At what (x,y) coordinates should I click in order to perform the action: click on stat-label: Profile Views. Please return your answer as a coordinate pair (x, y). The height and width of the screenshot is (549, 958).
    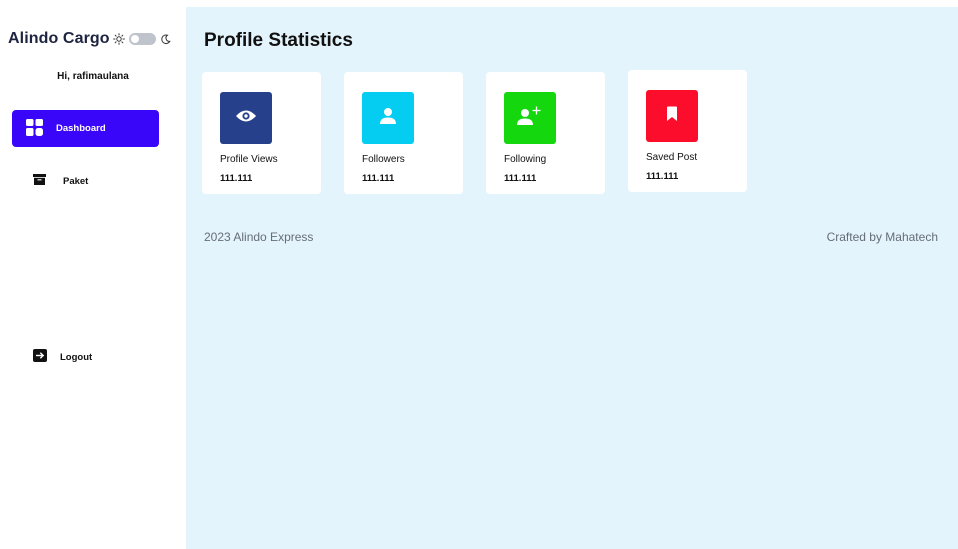
    Looking at the image, I should click on (249, 159).